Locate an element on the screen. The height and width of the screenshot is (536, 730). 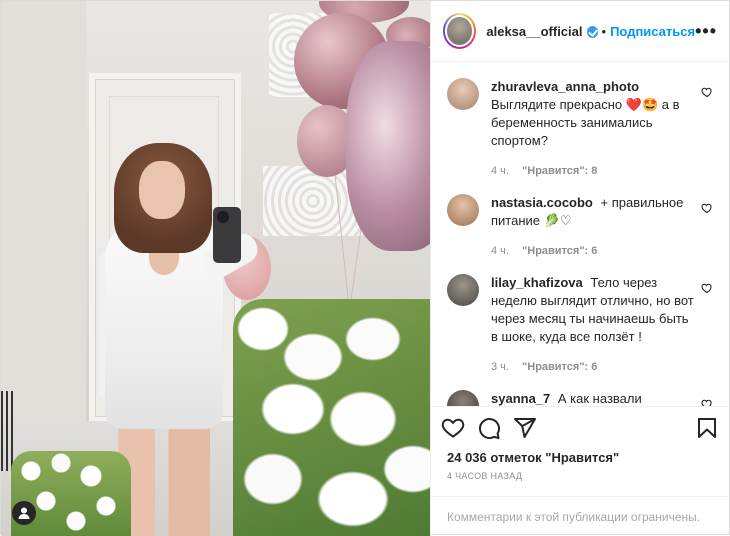
username: aleksa__official is located at coordinates (534, 31).